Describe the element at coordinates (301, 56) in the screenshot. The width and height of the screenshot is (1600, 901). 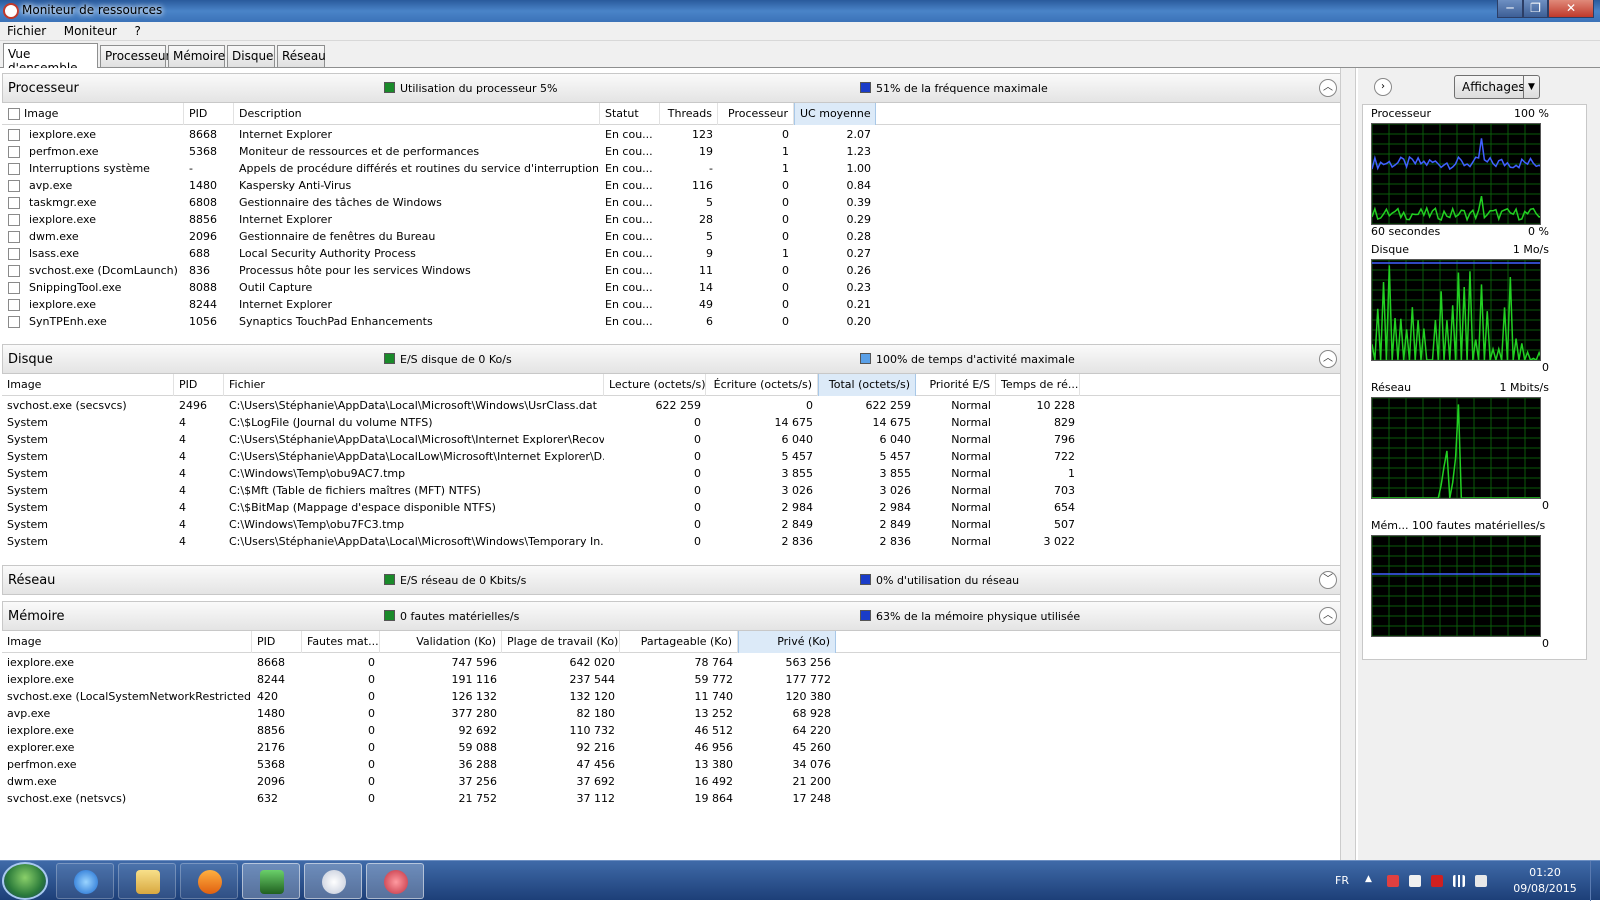
I see `tab-network: Réseau` at that location.